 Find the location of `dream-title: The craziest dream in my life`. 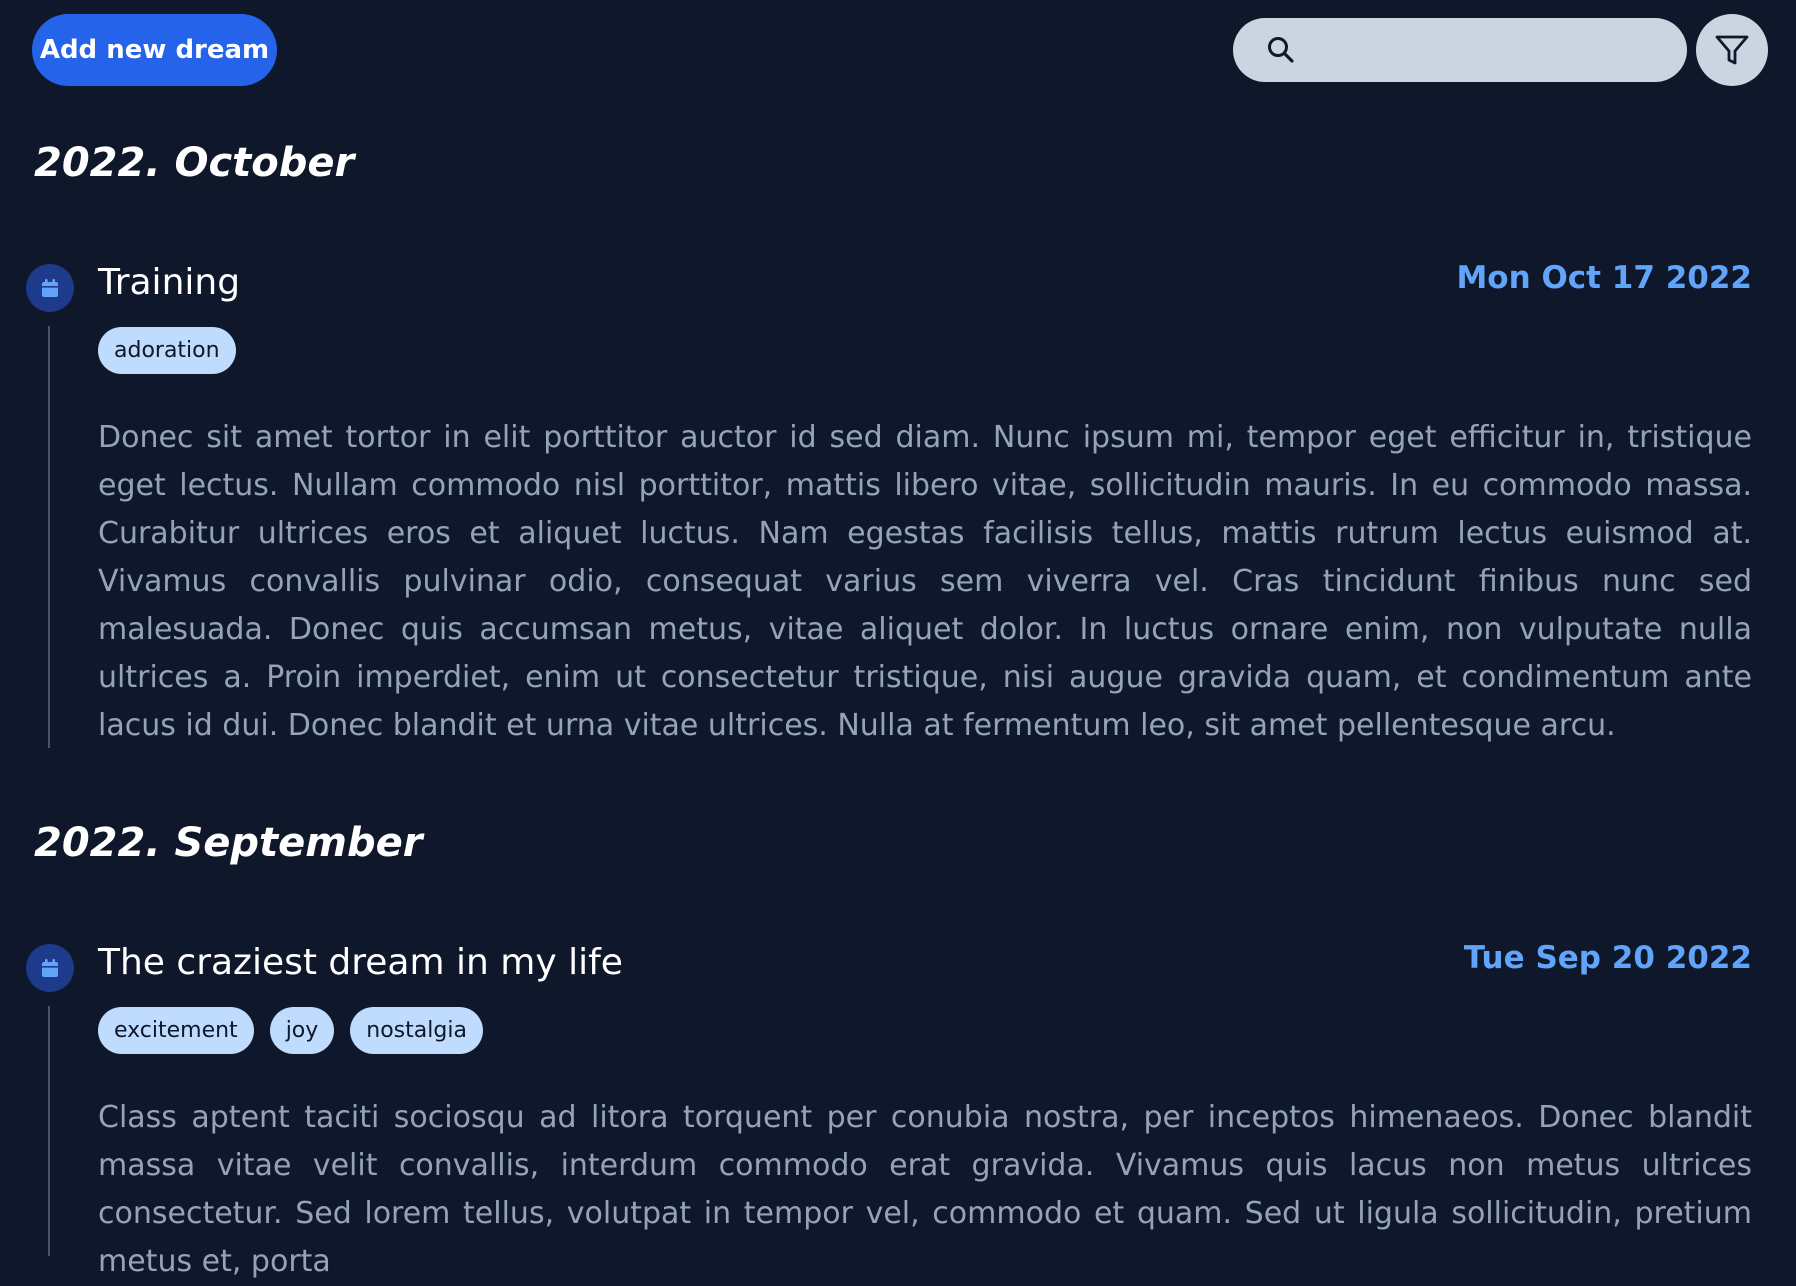

dream-title: The craziest dream in my life is located at coordinates (360, 962).